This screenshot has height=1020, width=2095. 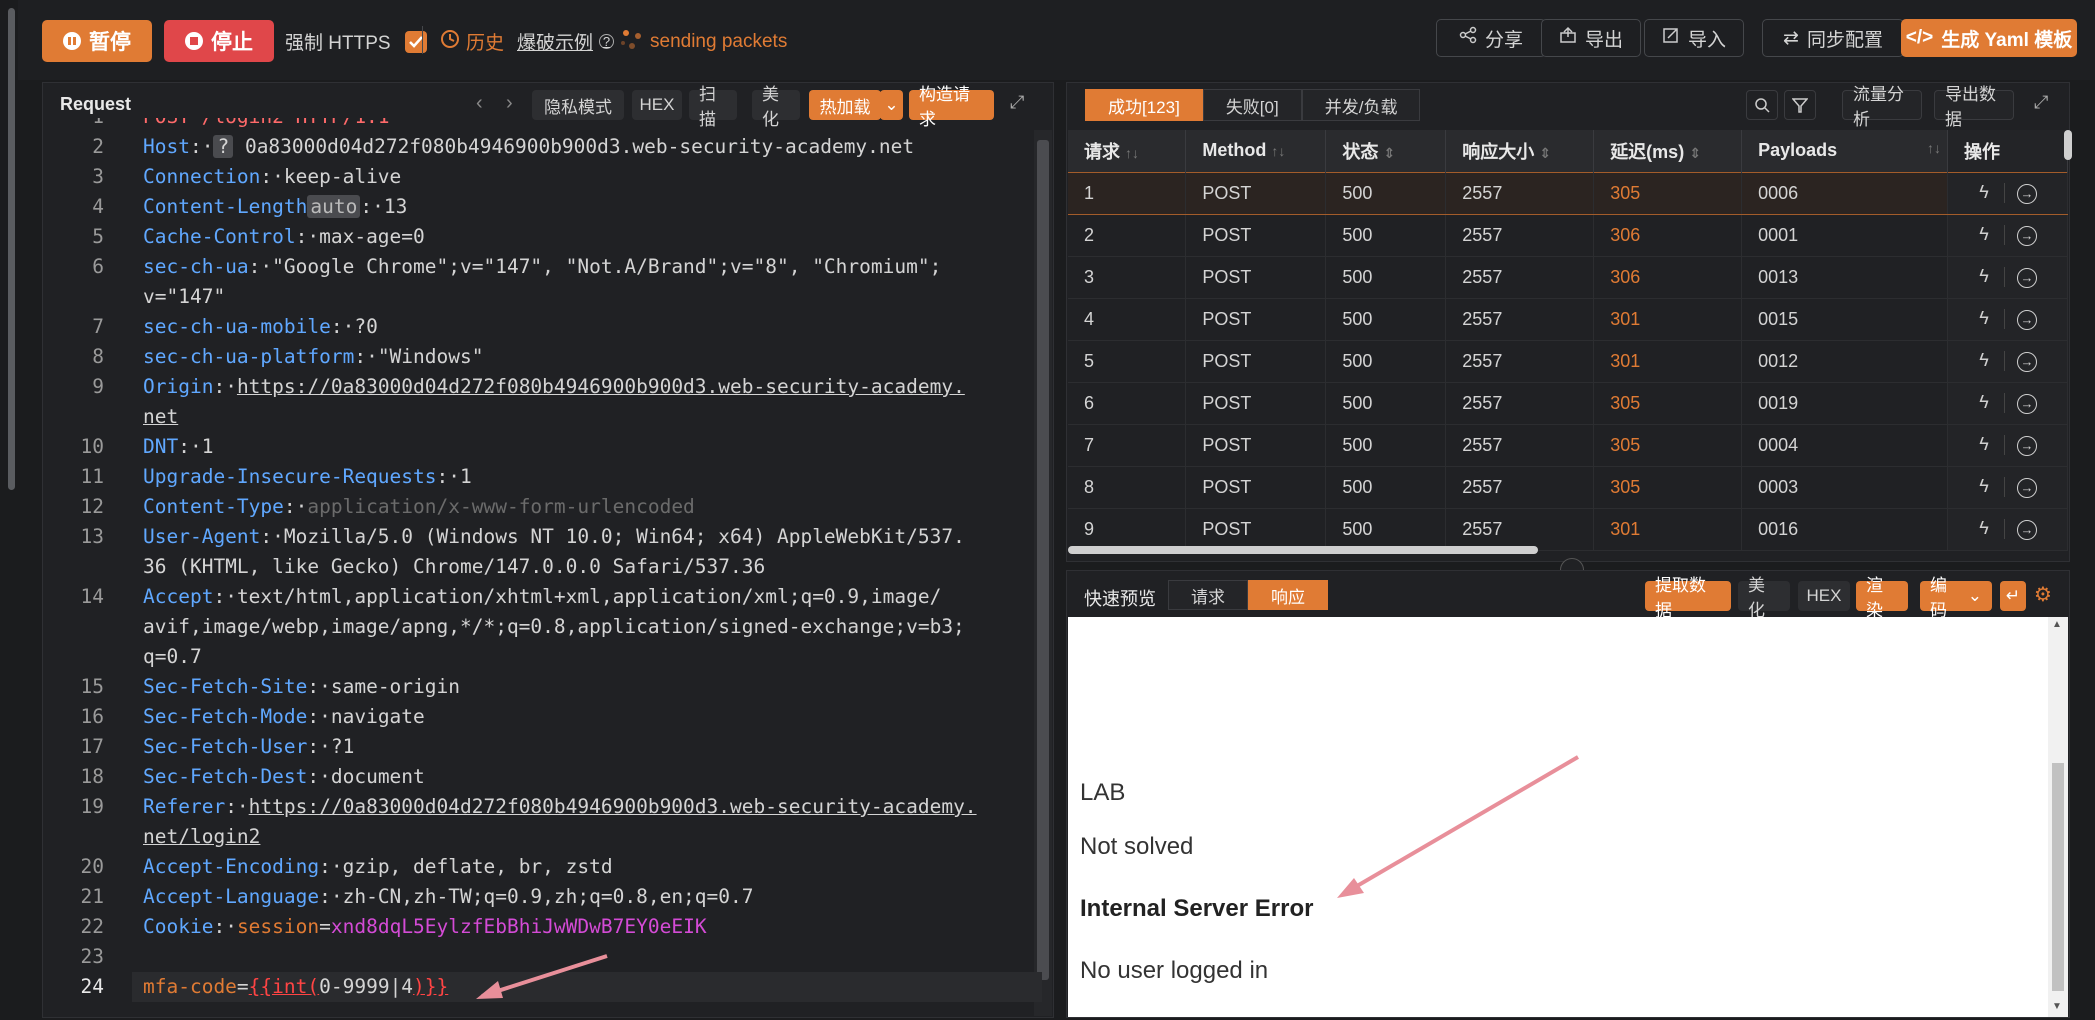 I want to click on hotload-dropdown-icon: ⌄, so click(x=891, y=105).